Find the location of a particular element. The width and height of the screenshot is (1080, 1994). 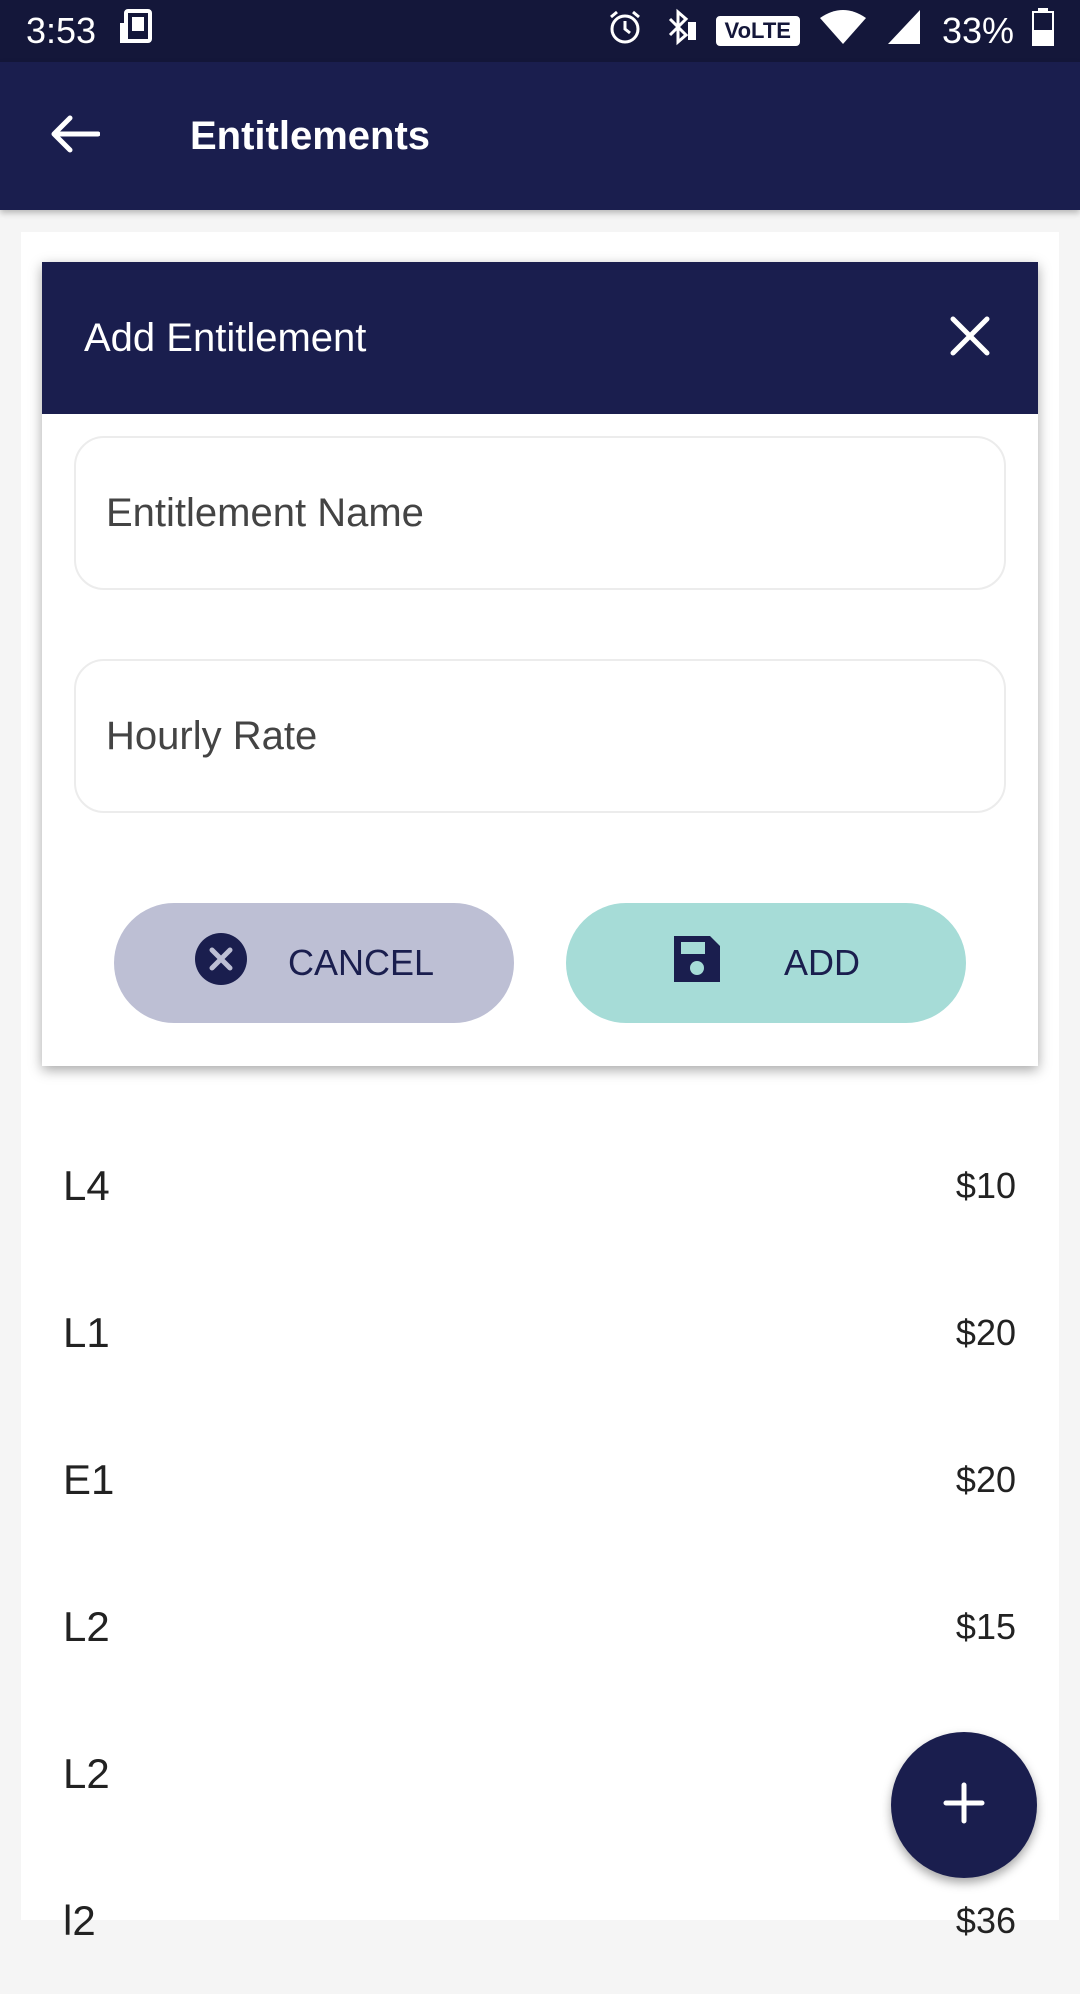

dialog-title: Add Entitlement is located at coordinates (225, 337).